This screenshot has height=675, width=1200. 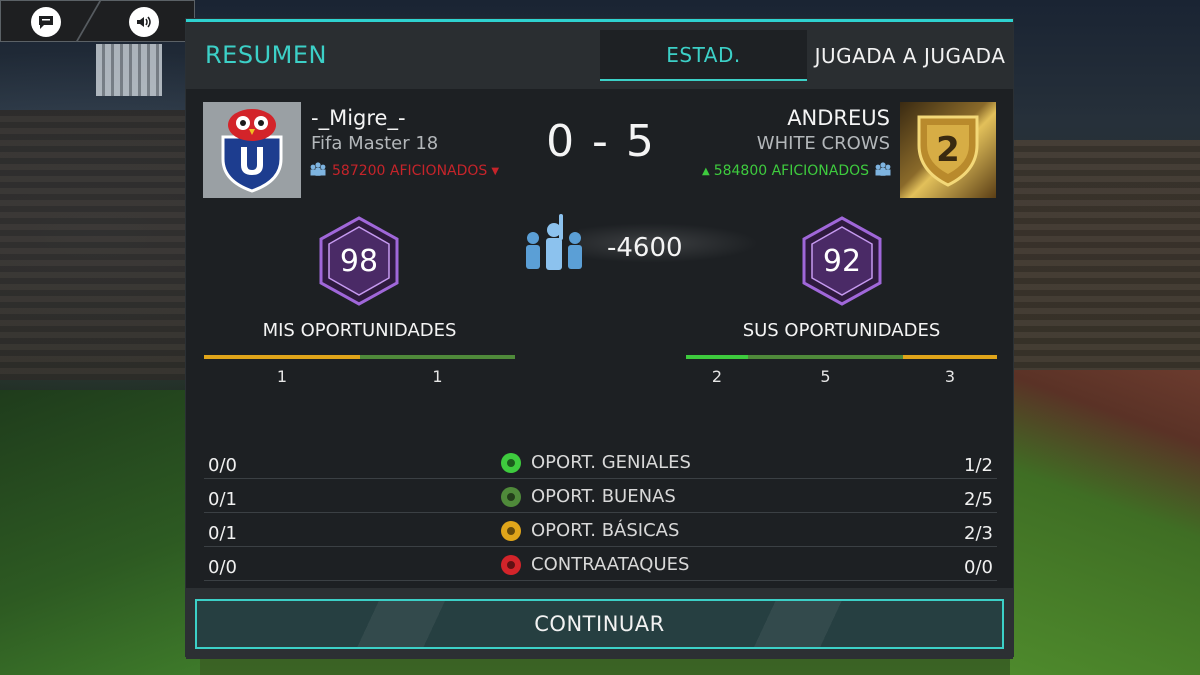 I want to click on stat-row: 0/0 CONTRAATAQUES 0/0, so click(x=600, y=564).